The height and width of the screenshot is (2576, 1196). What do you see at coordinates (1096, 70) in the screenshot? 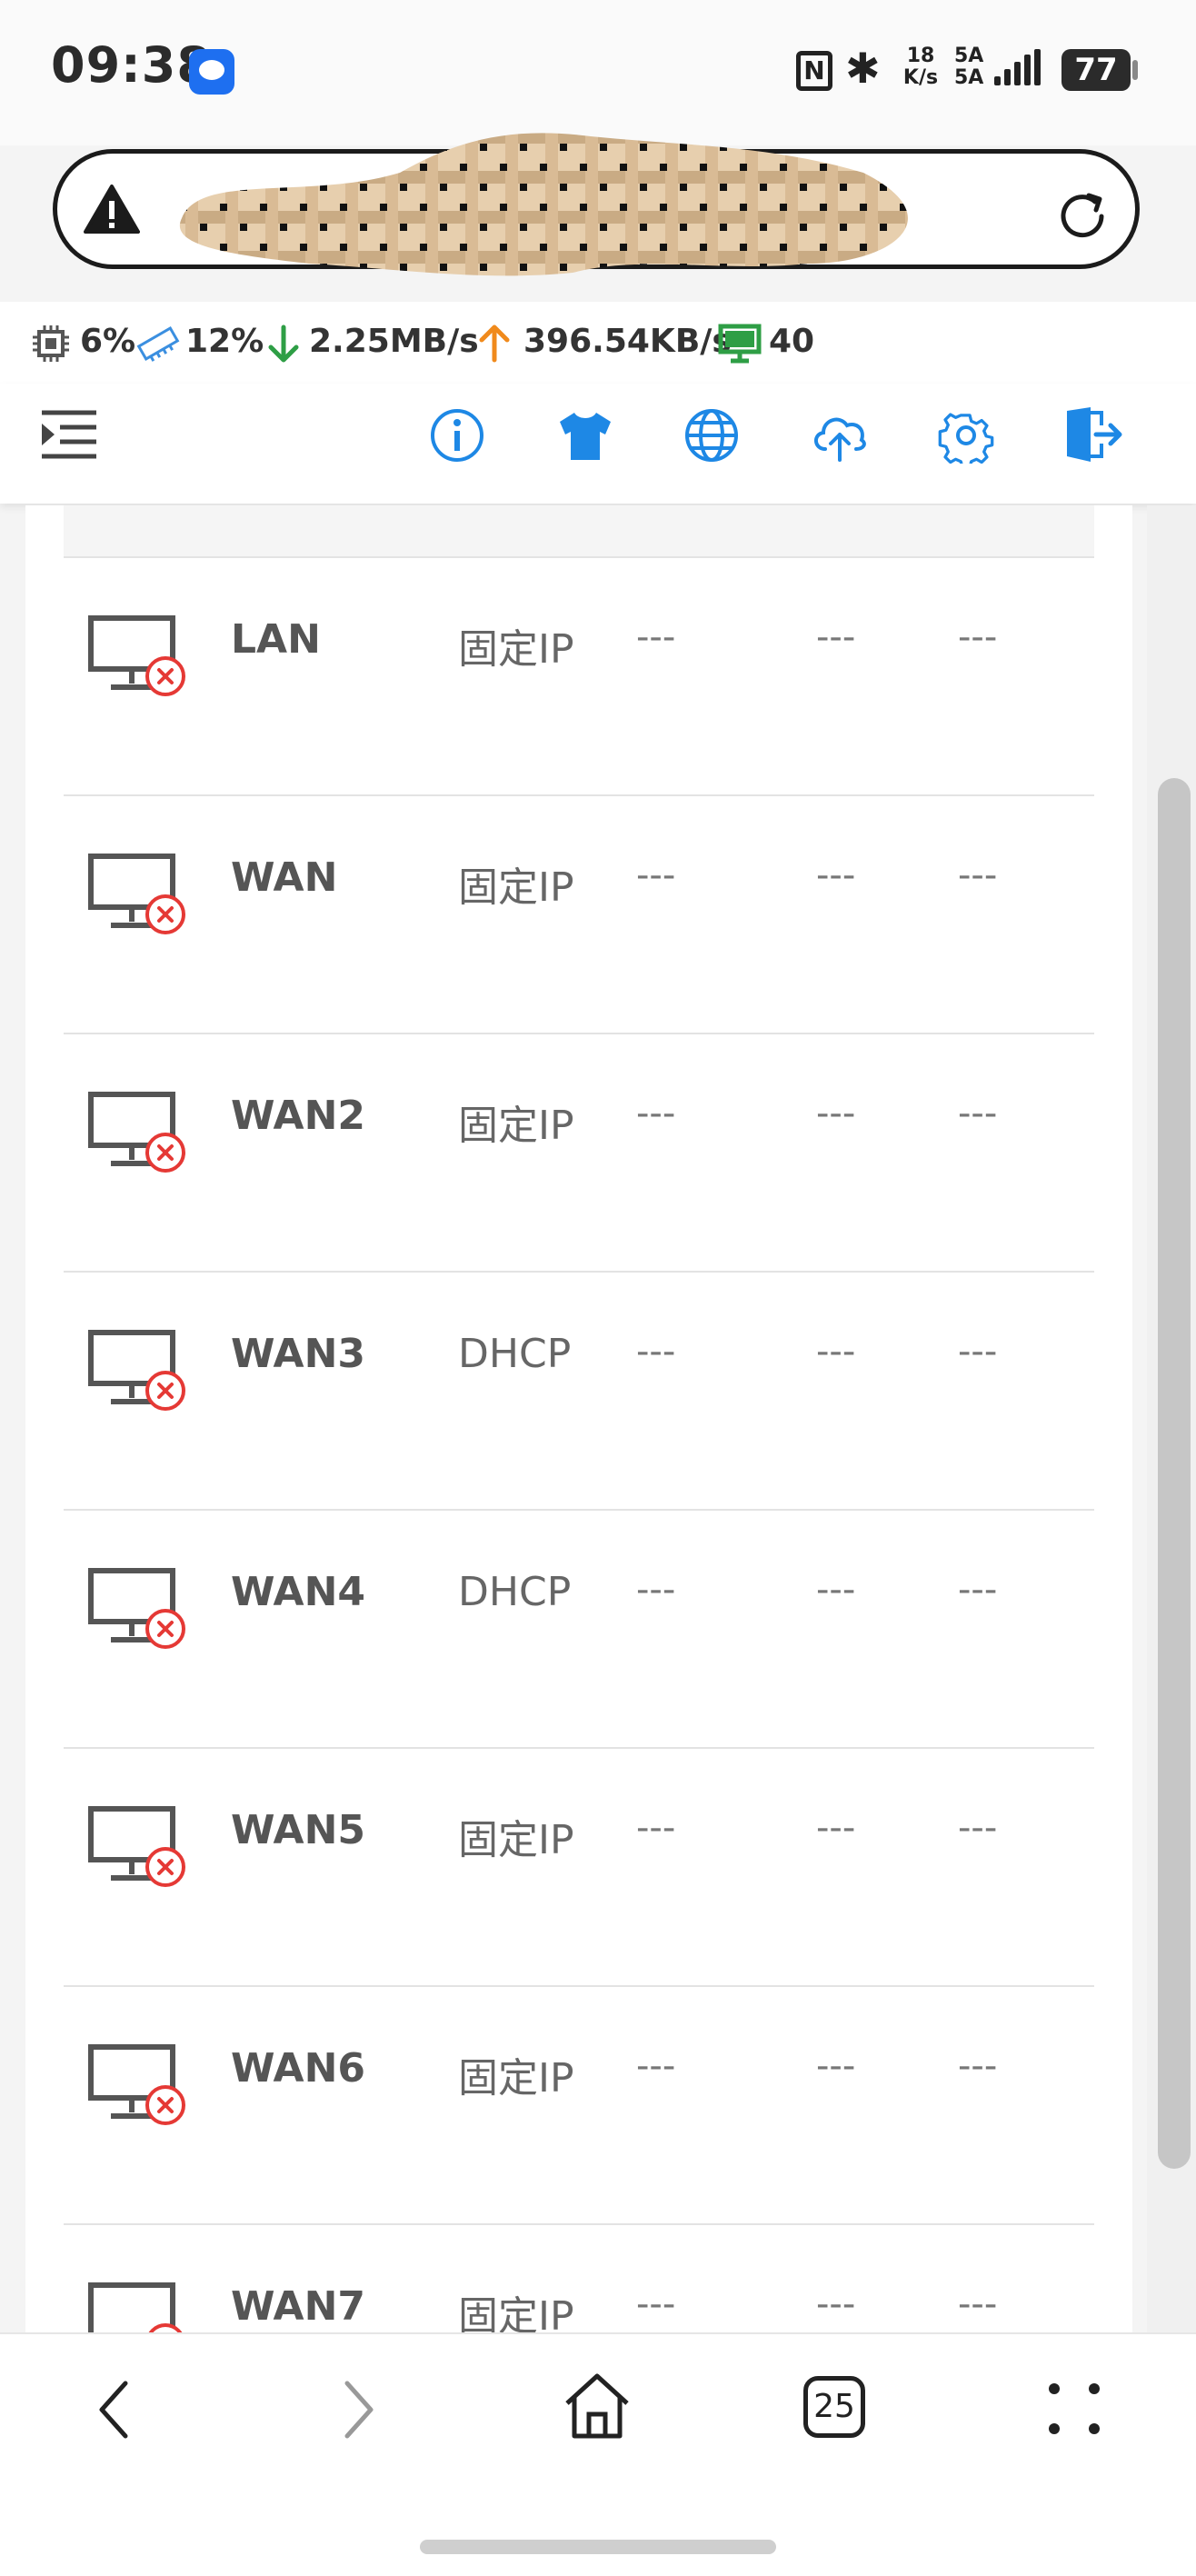
I see `battery-icon: 77` at bounding box center [1096, 70].